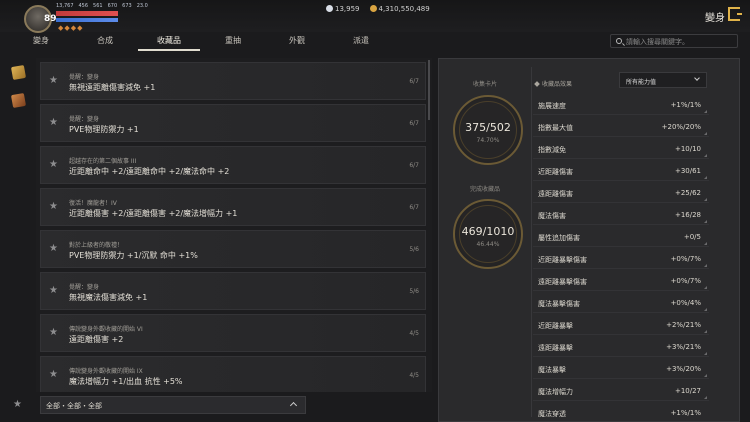 This screenshot has height=422, width=750. I want to click on page-title: 變身, so click(715, 18).